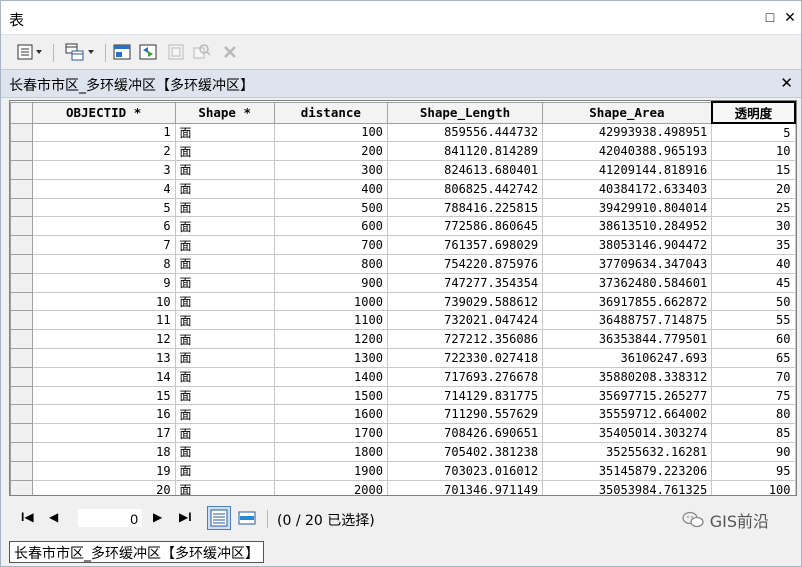 The image size is (802, 567). Describe the element at coordinates (627, 282) in the screenshot. I see `cell-shape-area: 37362480.584601` at that location.